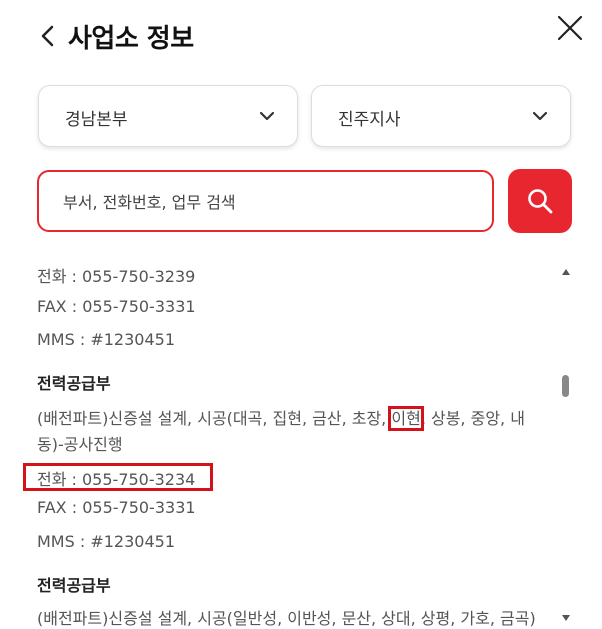  What do you see at coordinates (168, 116) in the screenshot?
I see `region-select: 경남본부` at bounding box center [168, 116].